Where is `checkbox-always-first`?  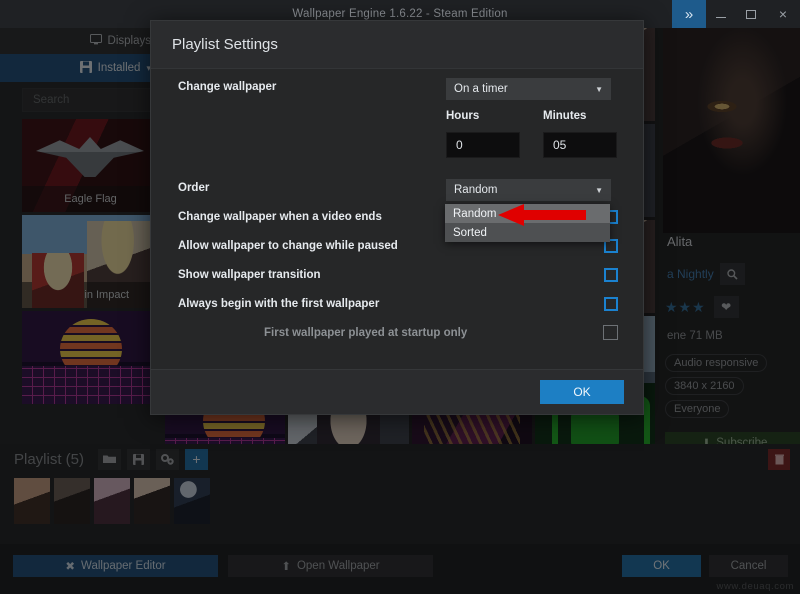
checkbox-always-first is located at coordinates (611, 304).